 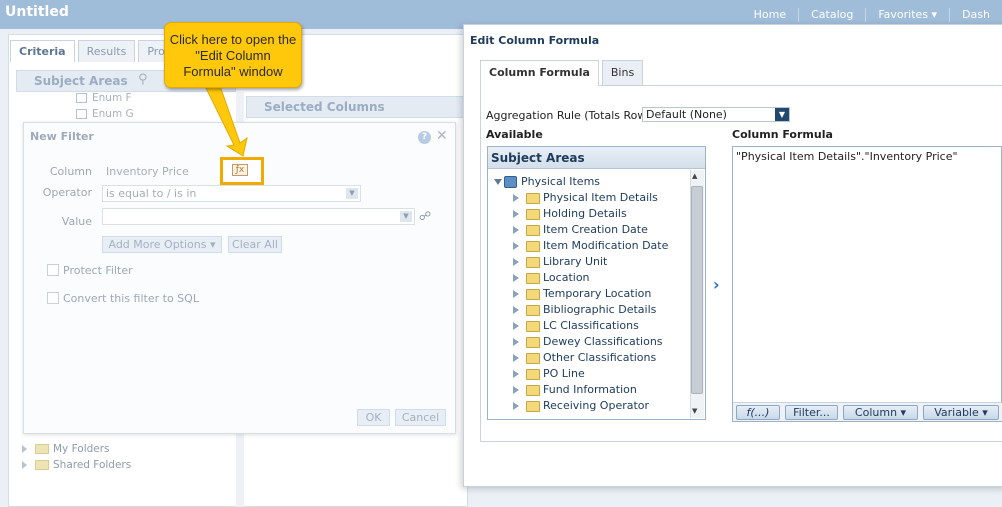 What do you see at coordinates (147, 171) in the screenshot?
I see `column-value: Inventory Price` at bounding box center [147, 171].